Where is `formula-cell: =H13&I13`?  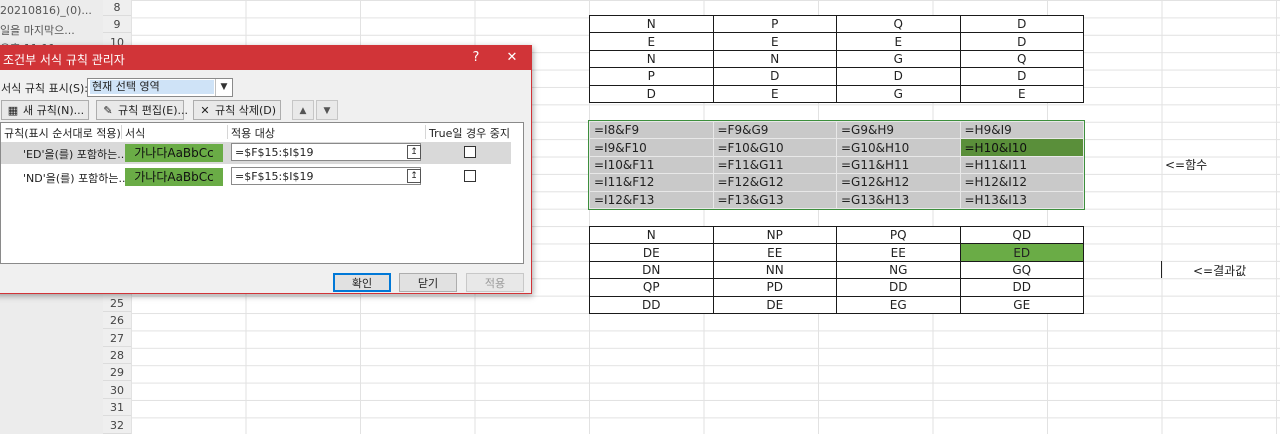
formula-cell: =H13&I13 is located at coordinates (1021, 199).